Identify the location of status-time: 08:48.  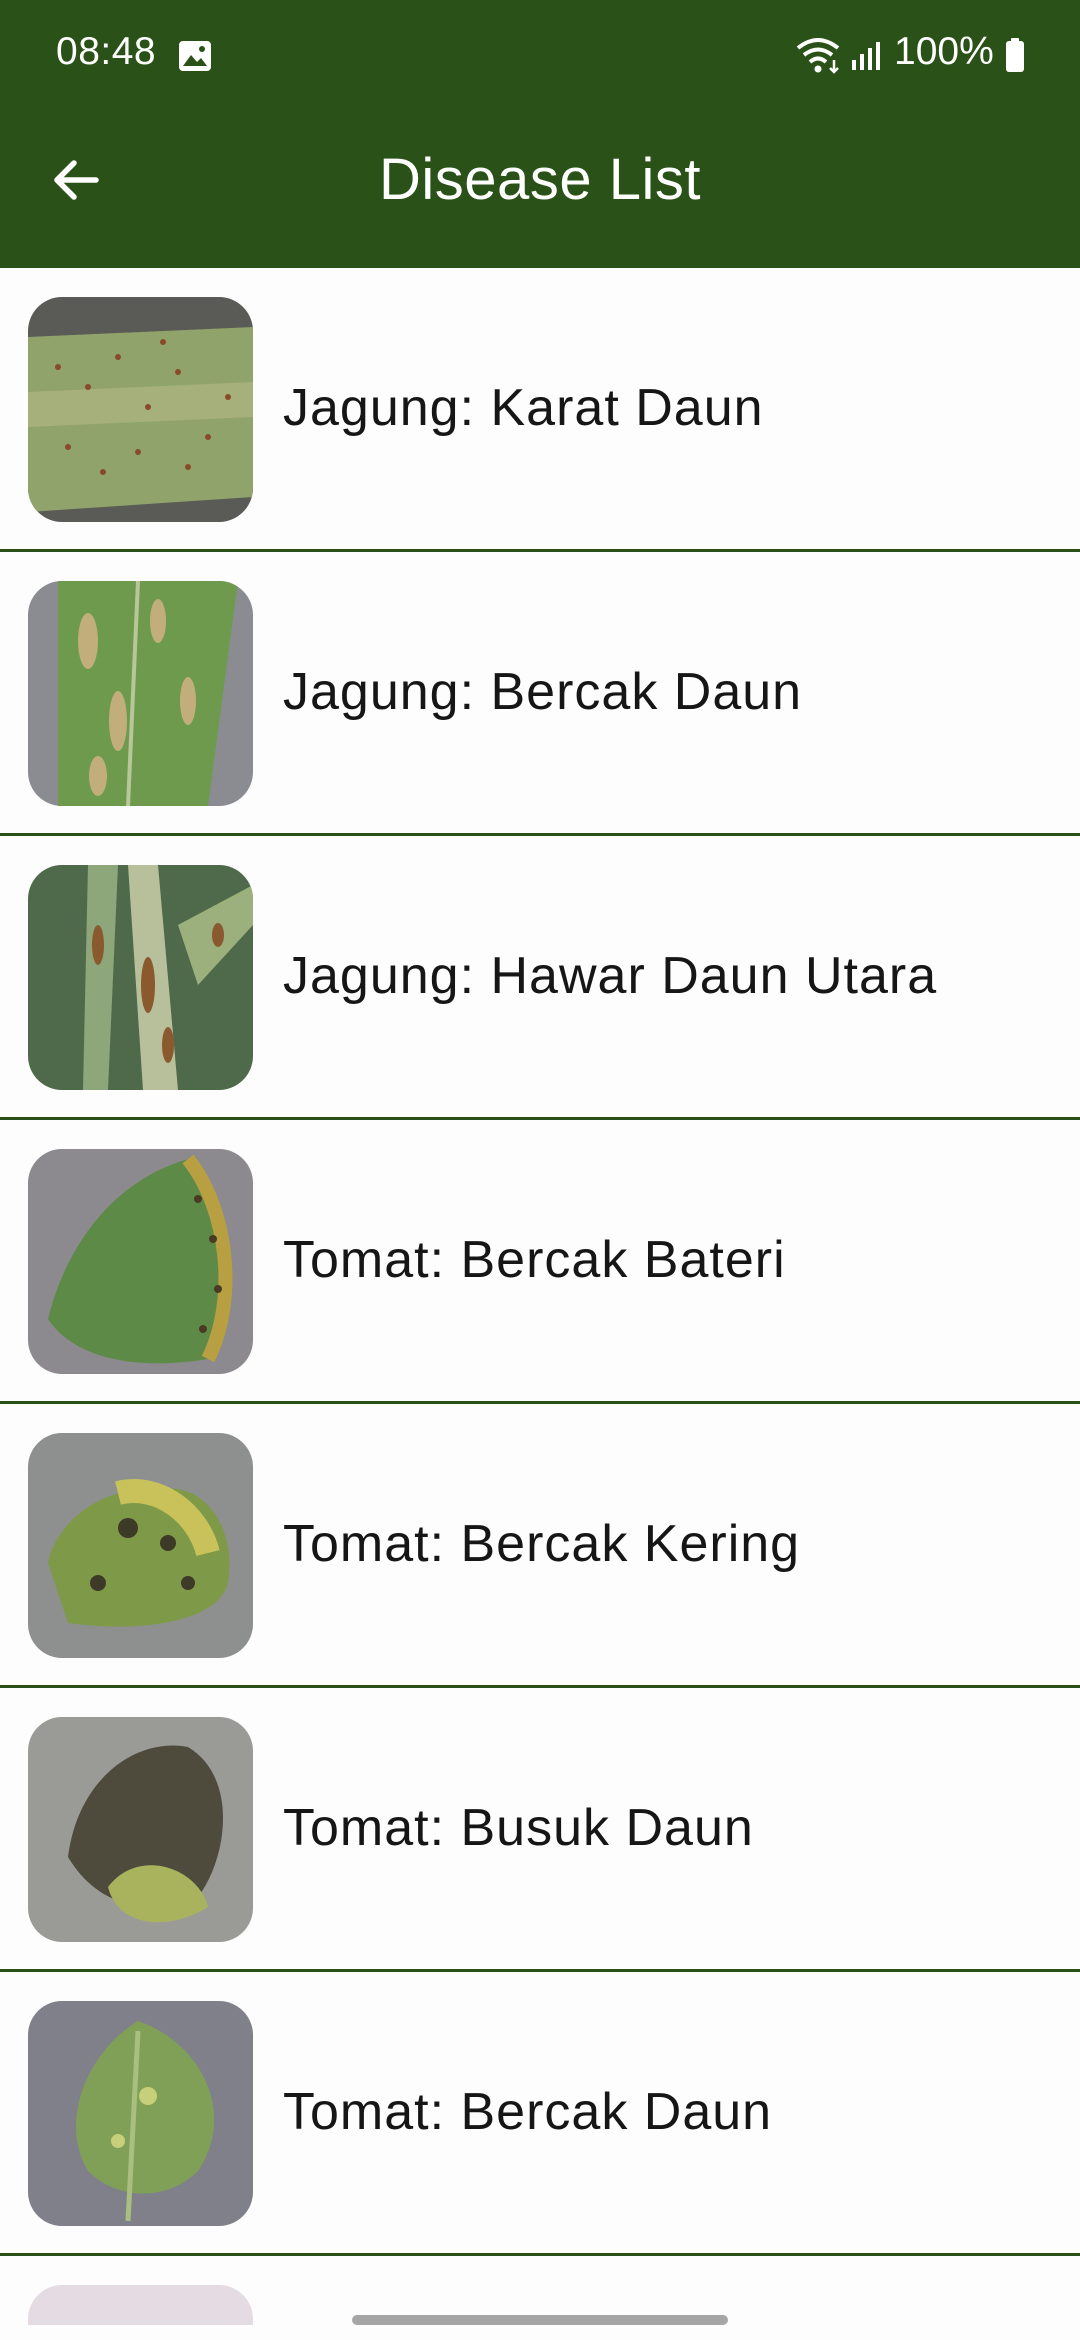
(106, 51).